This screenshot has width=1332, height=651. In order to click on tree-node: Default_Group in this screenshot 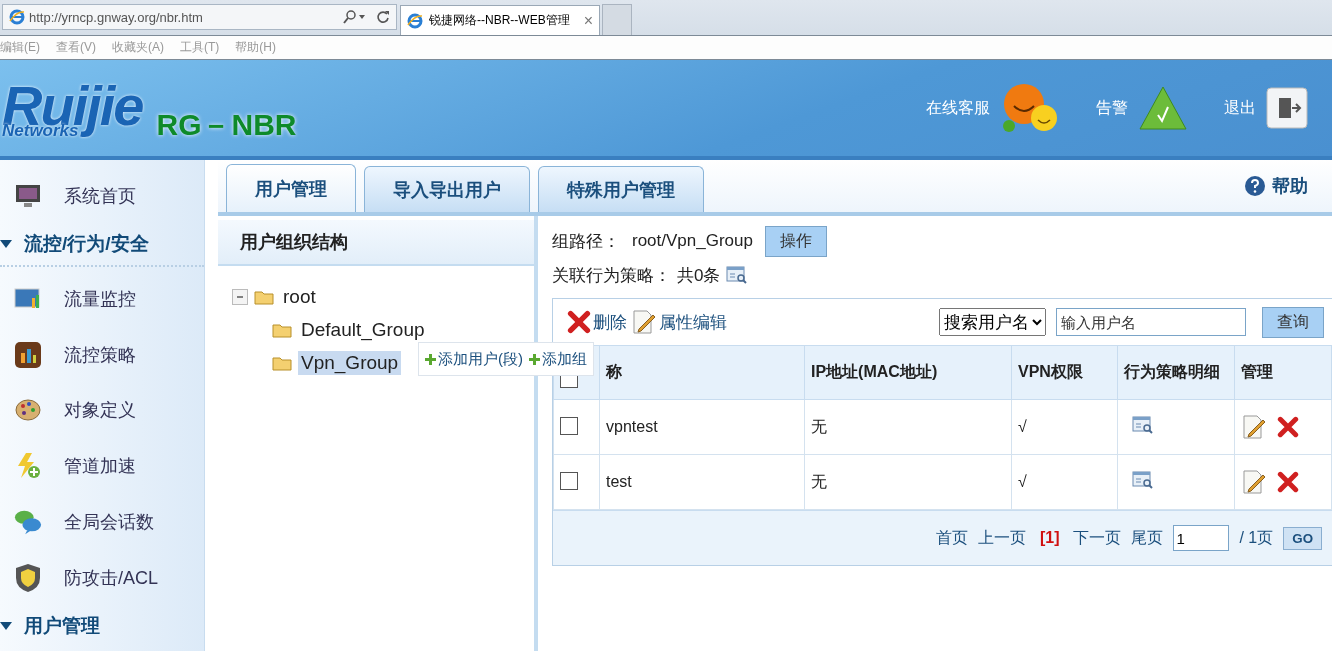, I will do `click(363, 329)`.